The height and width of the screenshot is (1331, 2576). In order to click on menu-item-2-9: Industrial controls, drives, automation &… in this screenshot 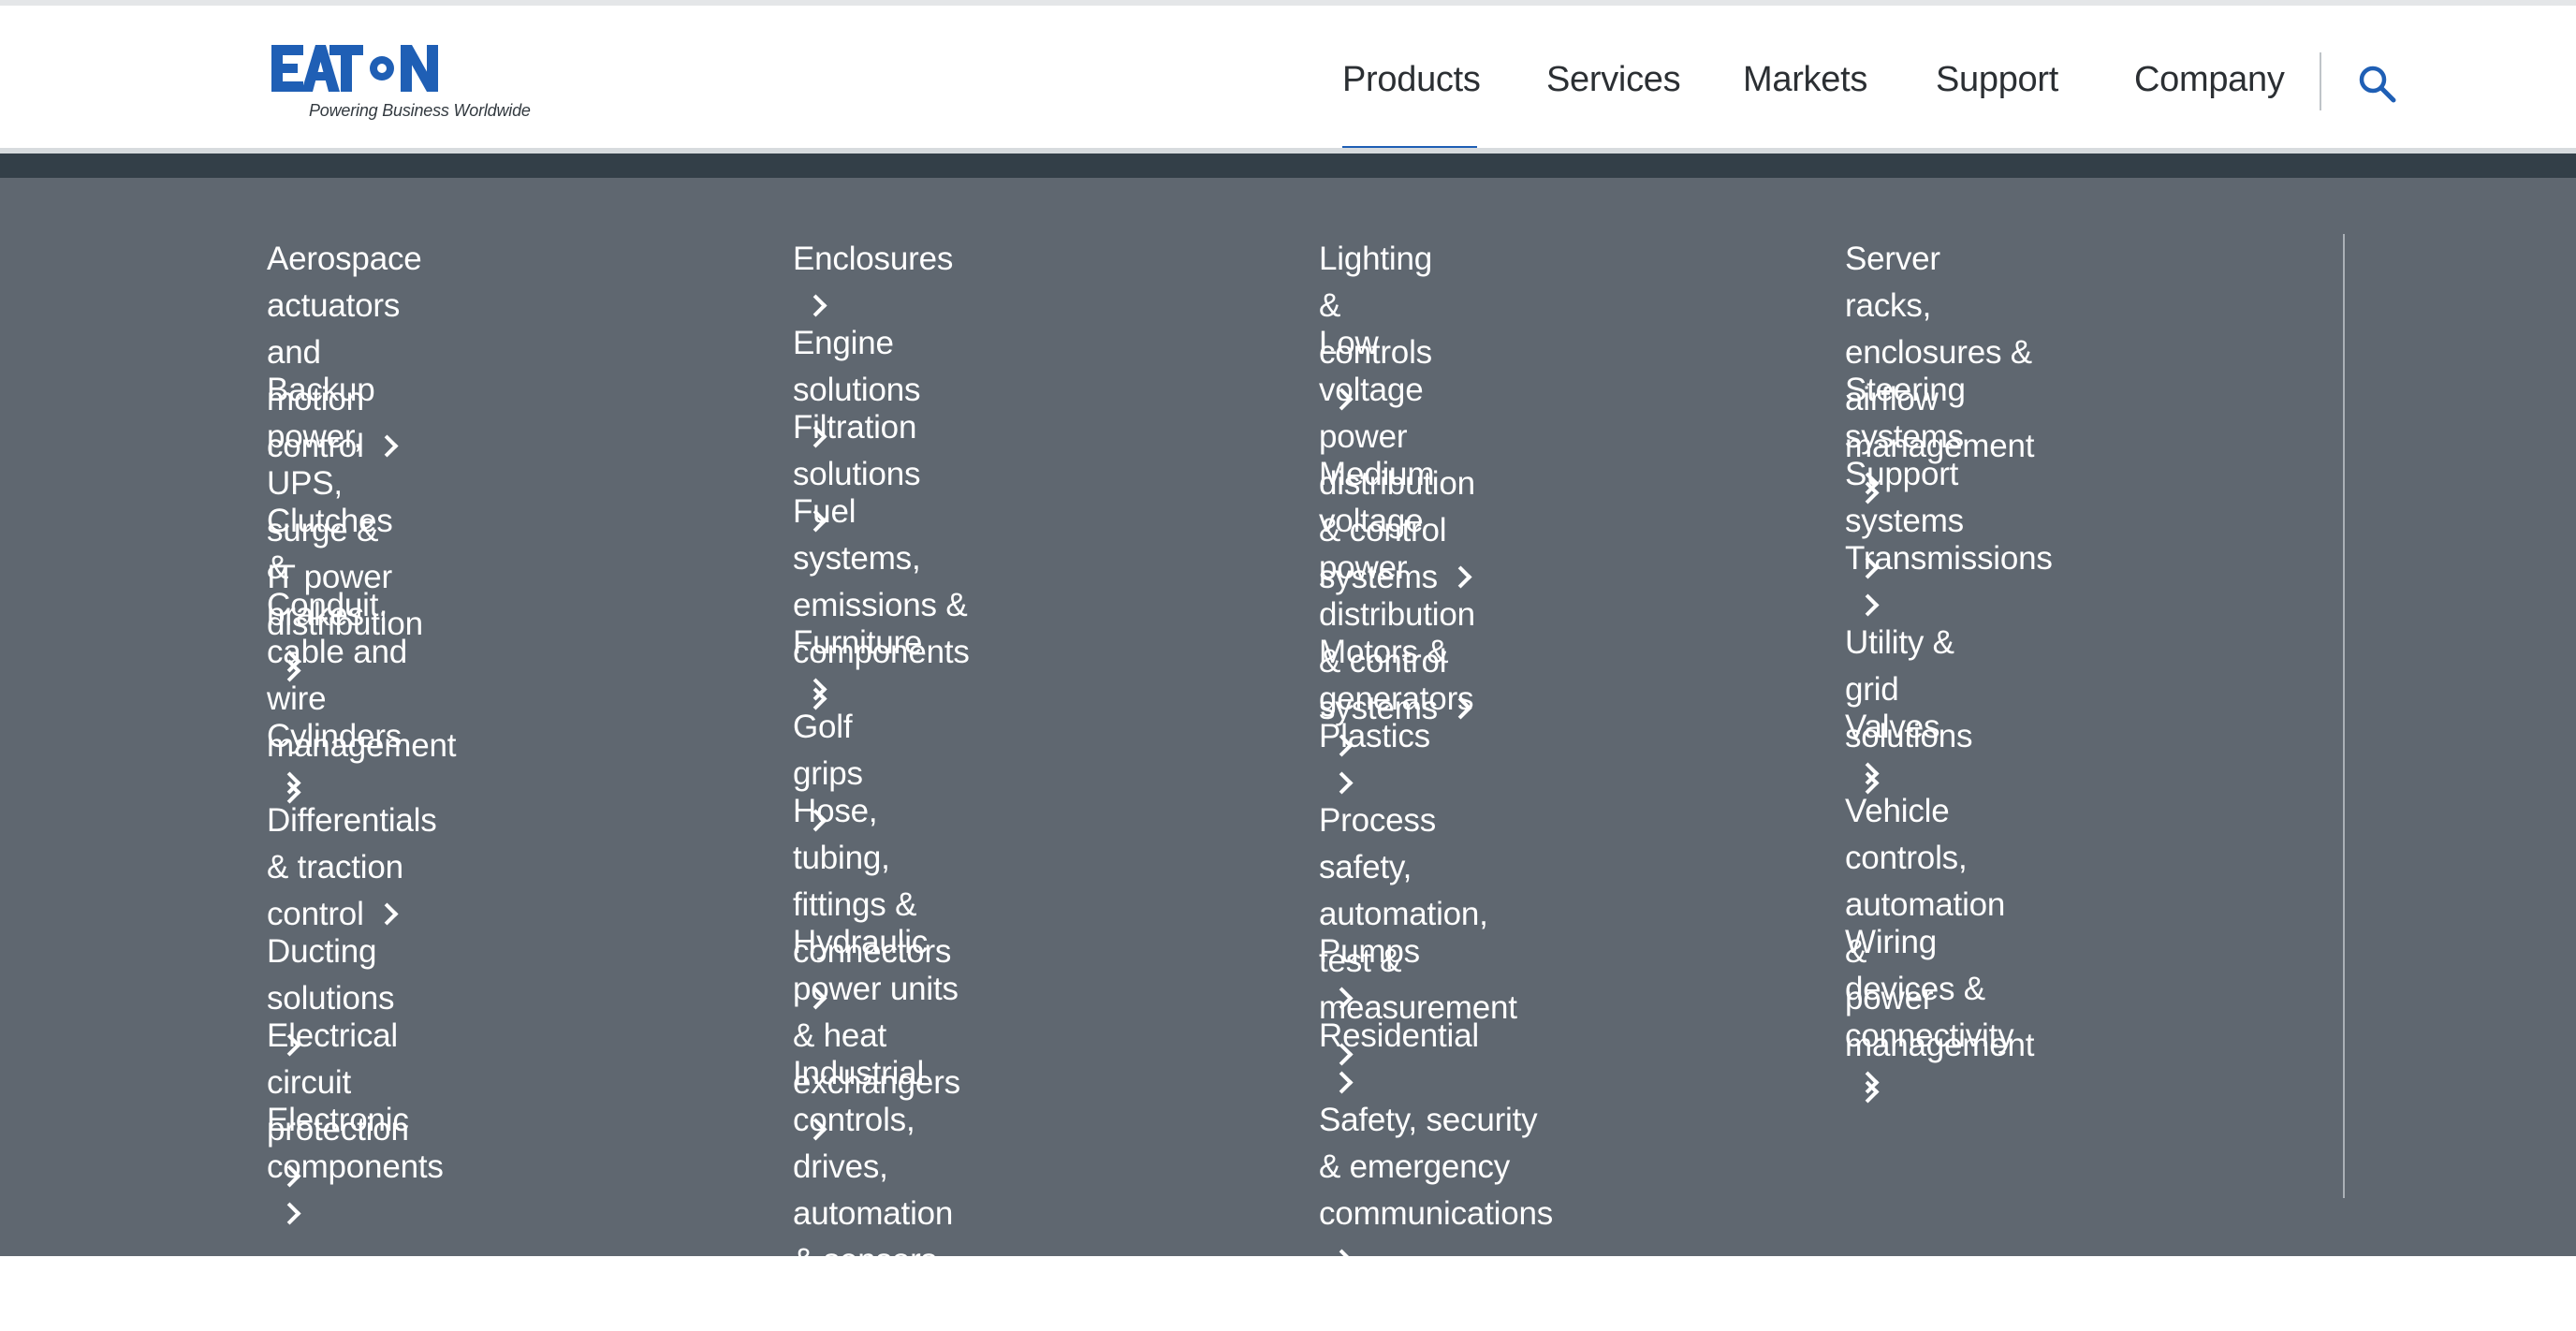, I will do `click(873, 1190)`.